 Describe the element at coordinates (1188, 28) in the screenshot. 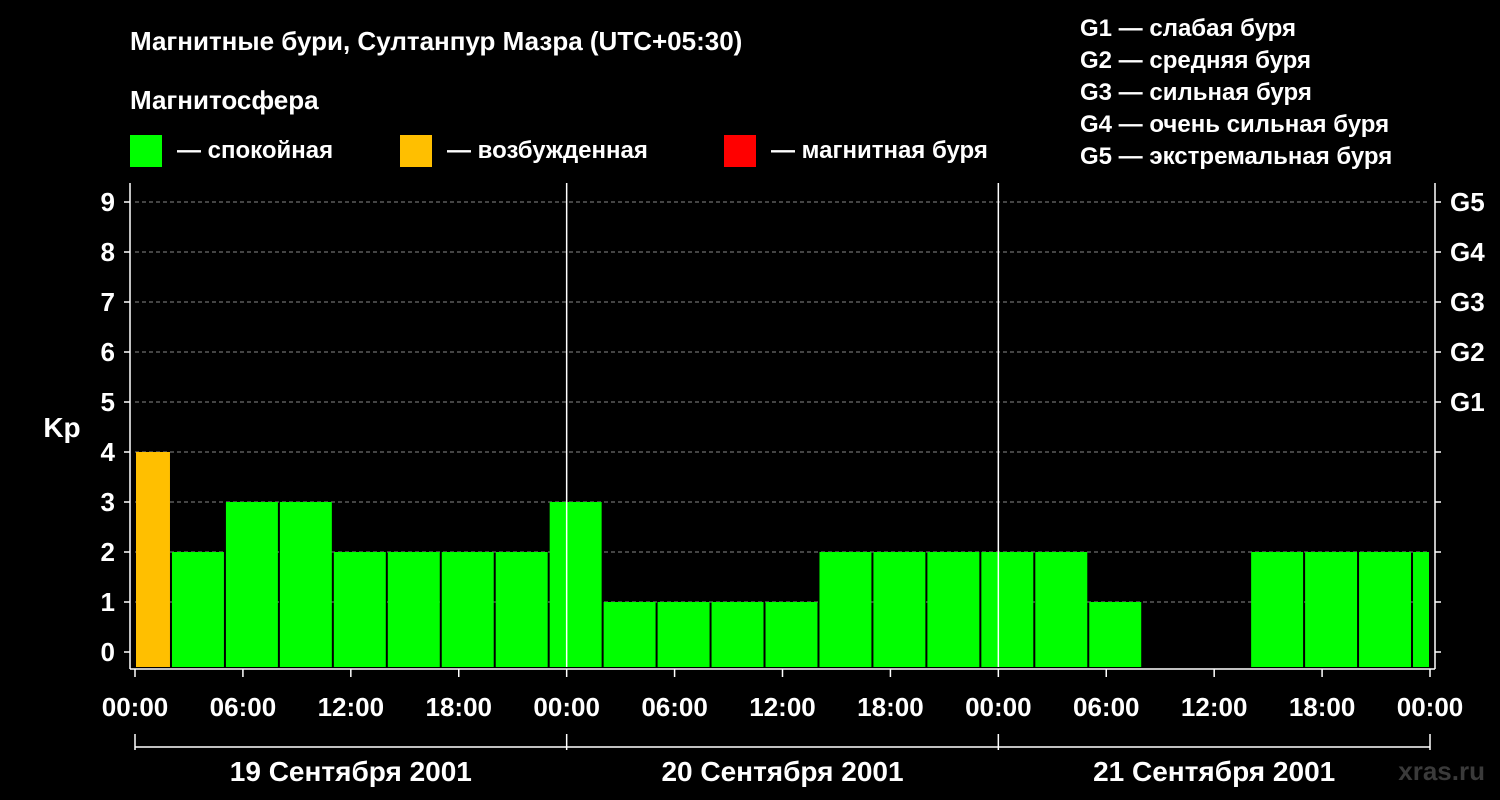

I see `g-legend-item-1: G1 — слабая буря` at that location.